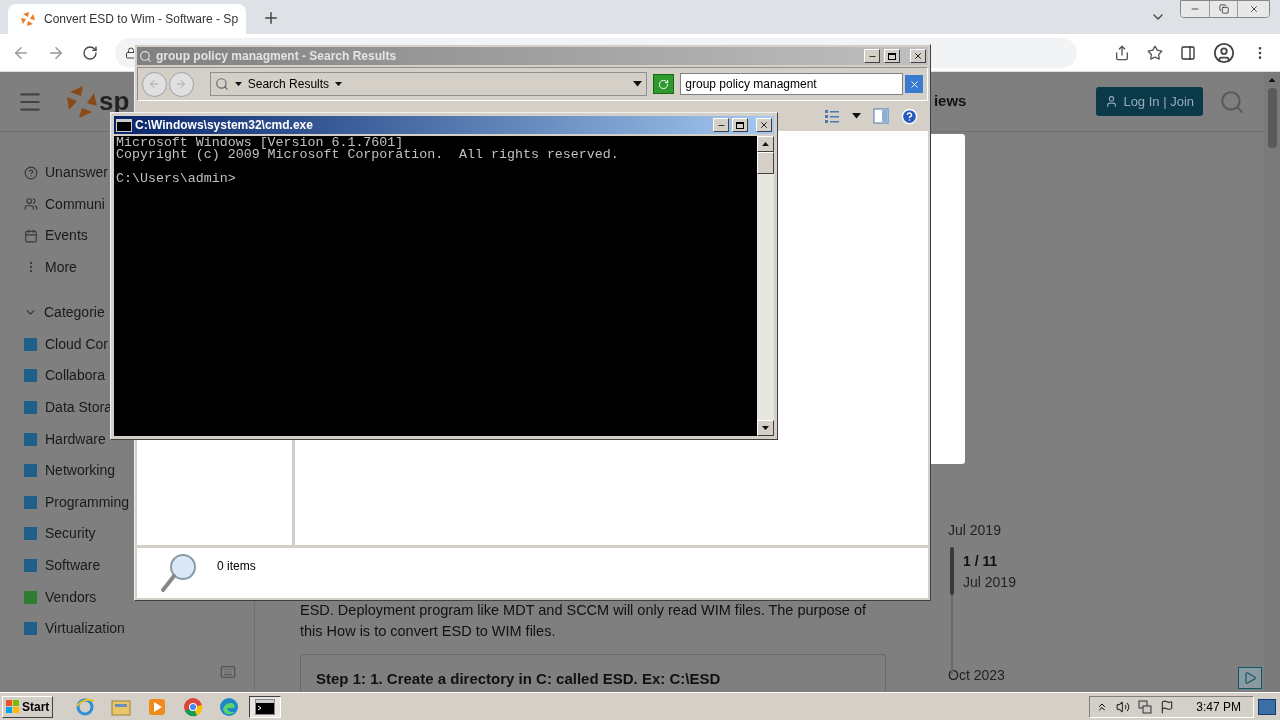 Image resolution: width=1280 pixels, height=720 pixels. What do you see at coordinates (288, 84) in the screenshot?
I see `breadcrumb: Search Results` at bounding box center [288, 84].